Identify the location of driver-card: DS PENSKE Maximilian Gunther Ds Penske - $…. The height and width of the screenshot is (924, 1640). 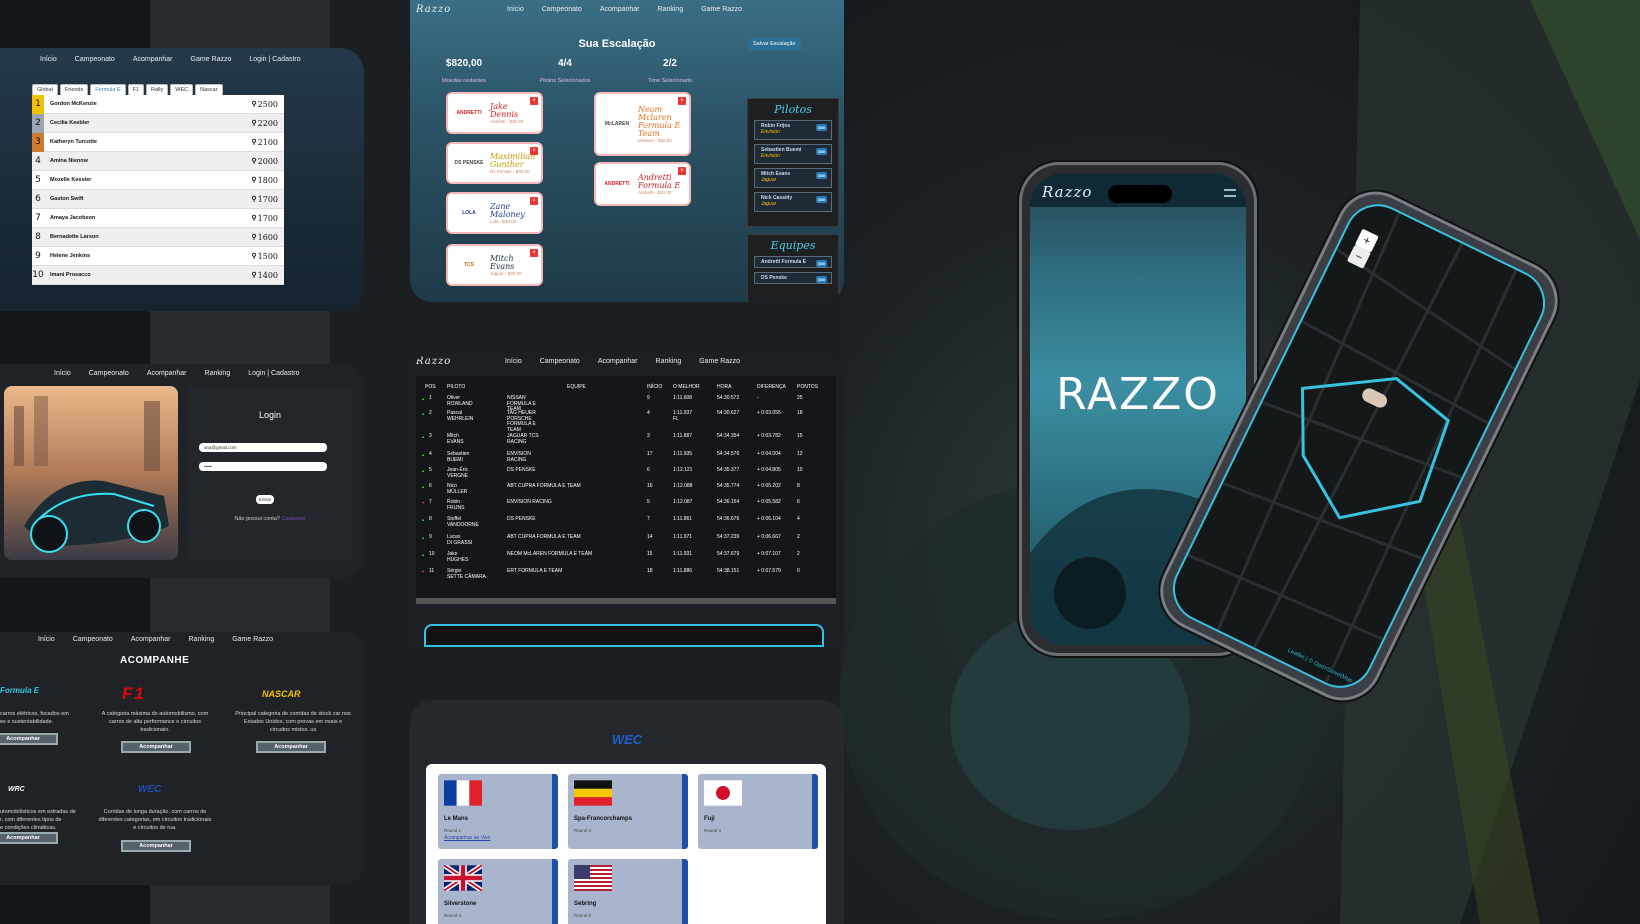
(494, 163).